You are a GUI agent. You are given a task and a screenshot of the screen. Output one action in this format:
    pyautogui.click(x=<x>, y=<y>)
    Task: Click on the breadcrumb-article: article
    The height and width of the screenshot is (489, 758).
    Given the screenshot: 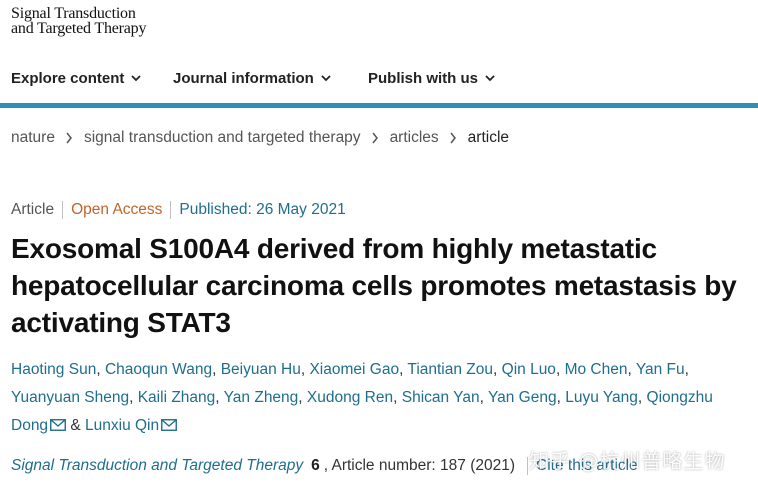 What is the action you would take?
    pyautogui.click(x=488, y=137)
    